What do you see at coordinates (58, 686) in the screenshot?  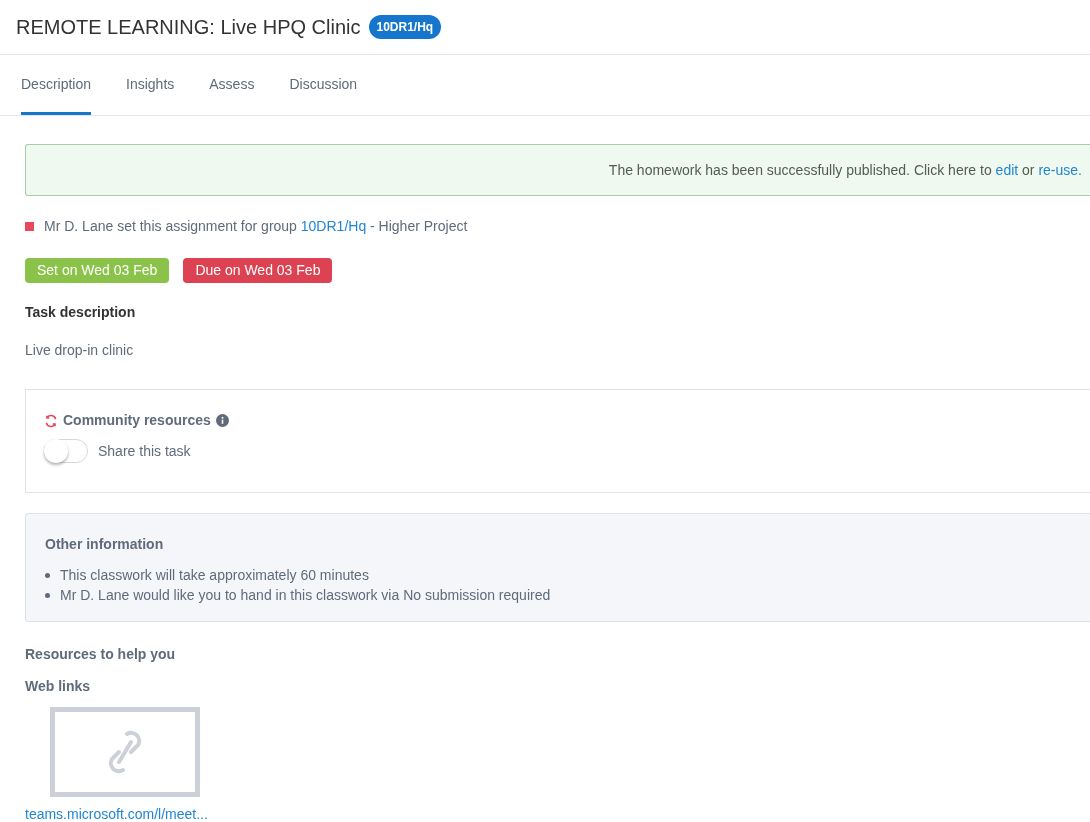 I see `web-links-heading: Web links` at bounding box center [58, 686].